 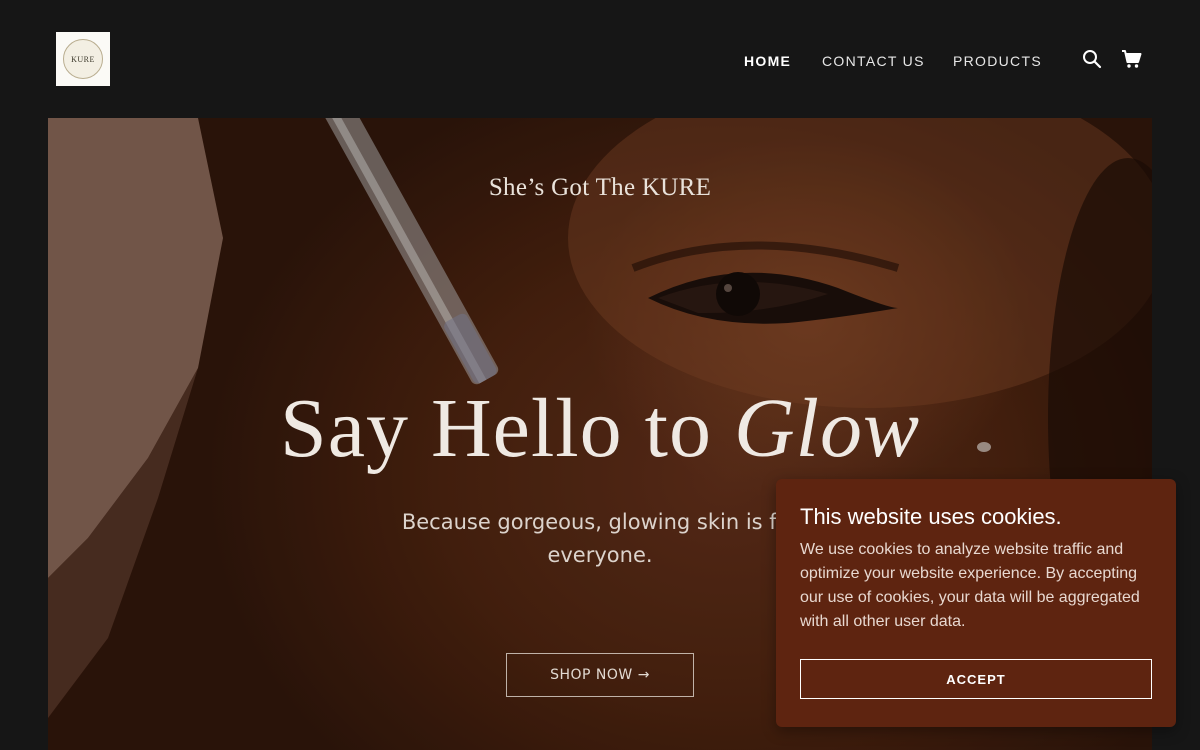 What do you see at coordinates (997, 61) in the screenshot?
I see `nav-products: PRODUCTS` at bounding box center [997, 61].